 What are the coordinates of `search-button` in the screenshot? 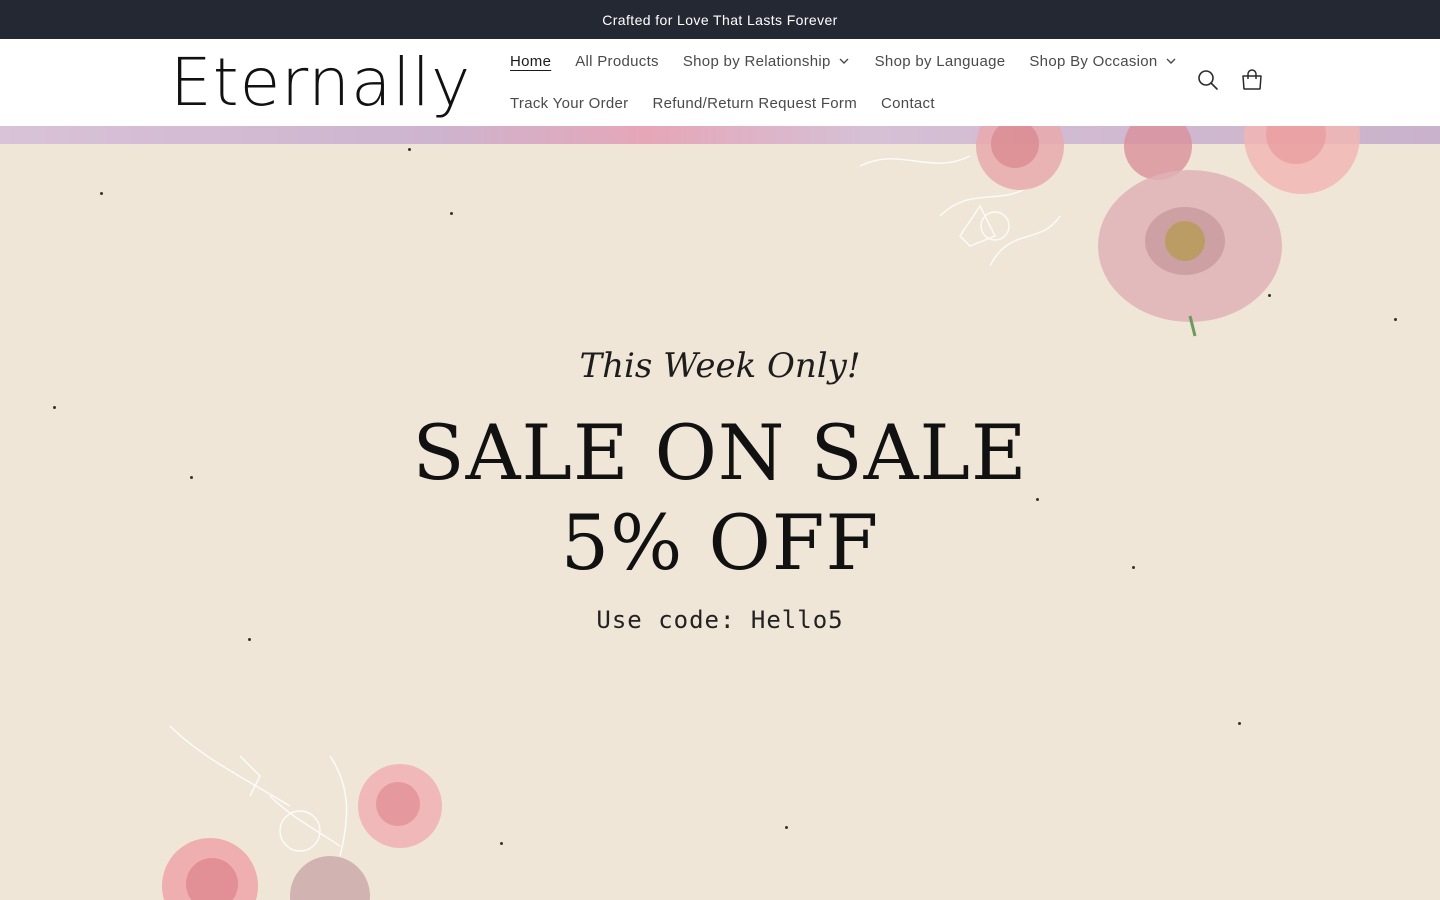 It's located at (1208, 80).